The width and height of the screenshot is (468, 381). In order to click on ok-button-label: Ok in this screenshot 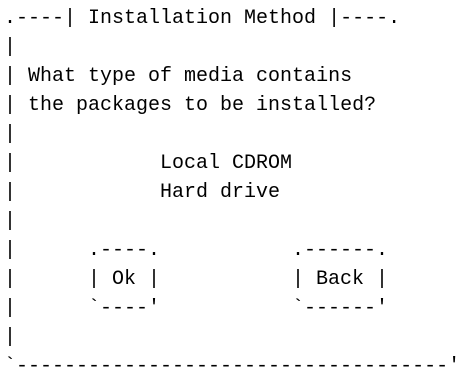, I will do `click(124, 279)`.